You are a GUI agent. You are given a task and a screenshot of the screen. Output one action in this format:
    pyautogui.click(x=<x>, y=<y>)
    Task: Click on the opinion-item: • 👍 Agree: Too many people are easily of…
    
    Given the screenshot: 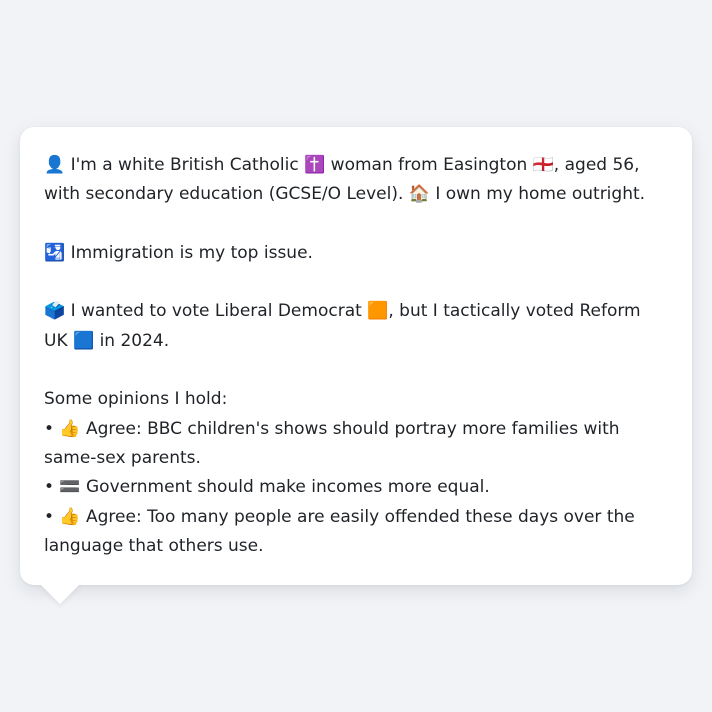 What is the action you would take?
    pyautogui.click(x=339, y=531)
    